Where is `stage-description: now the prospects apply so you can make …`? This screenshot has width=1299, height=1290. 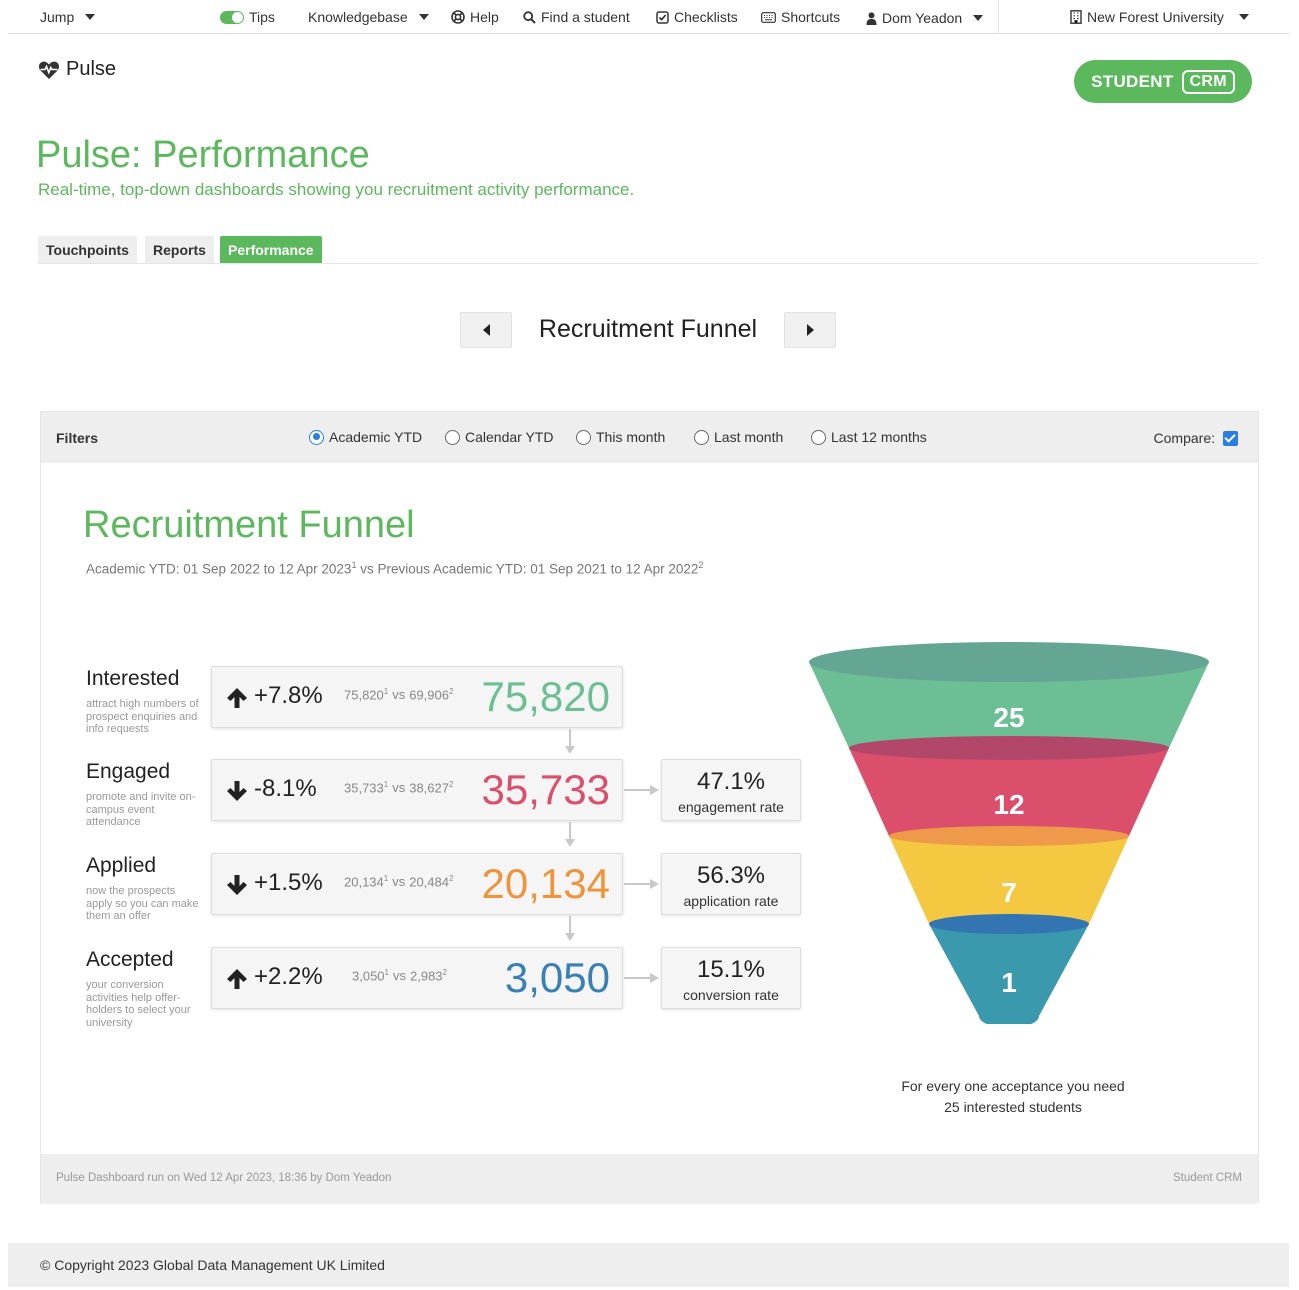
stage-description: now the prospects apply so you can make … is located at coordinates (142, 903).